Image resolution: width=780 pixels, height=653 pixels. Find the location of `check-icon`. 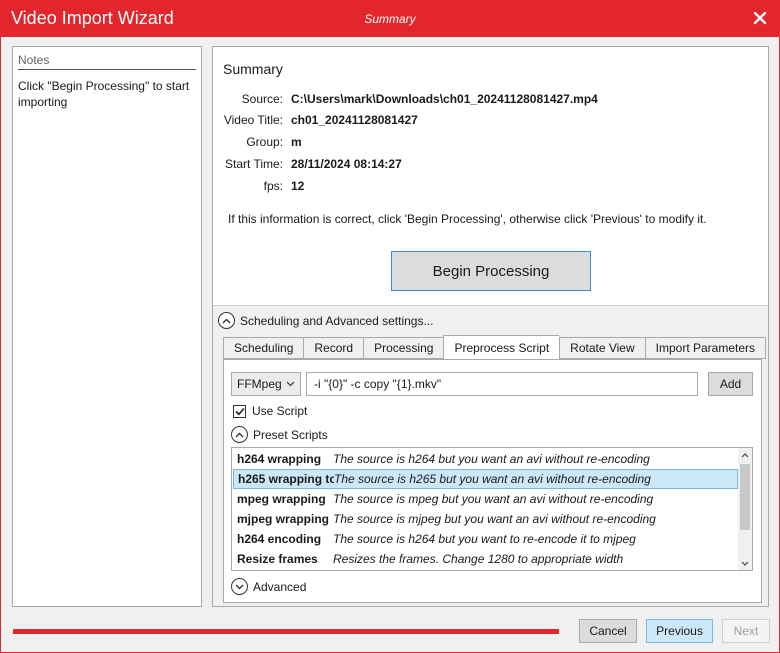

check-icon is located at coordinates (239, 411).